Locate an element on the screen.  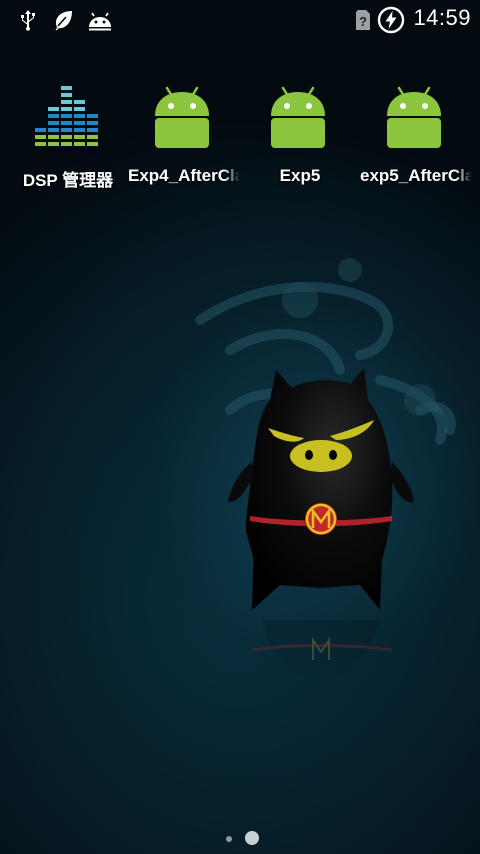
no-sim-icon: ? is located at coordinates (363, 20).